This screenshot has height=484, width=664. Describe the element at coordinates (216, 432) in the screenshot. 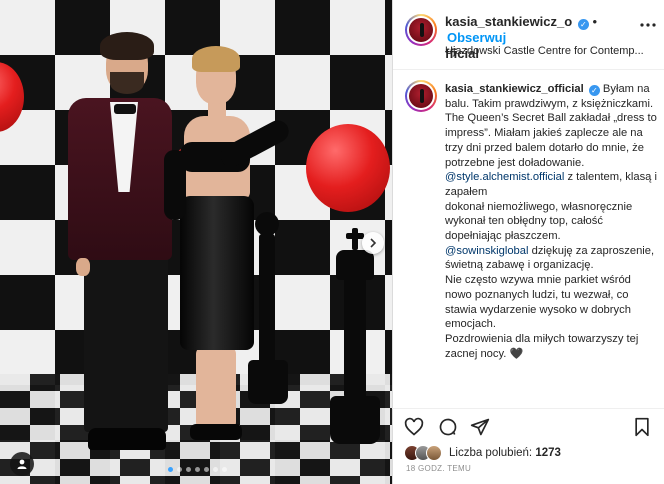

I see `woman-heels` at that location.